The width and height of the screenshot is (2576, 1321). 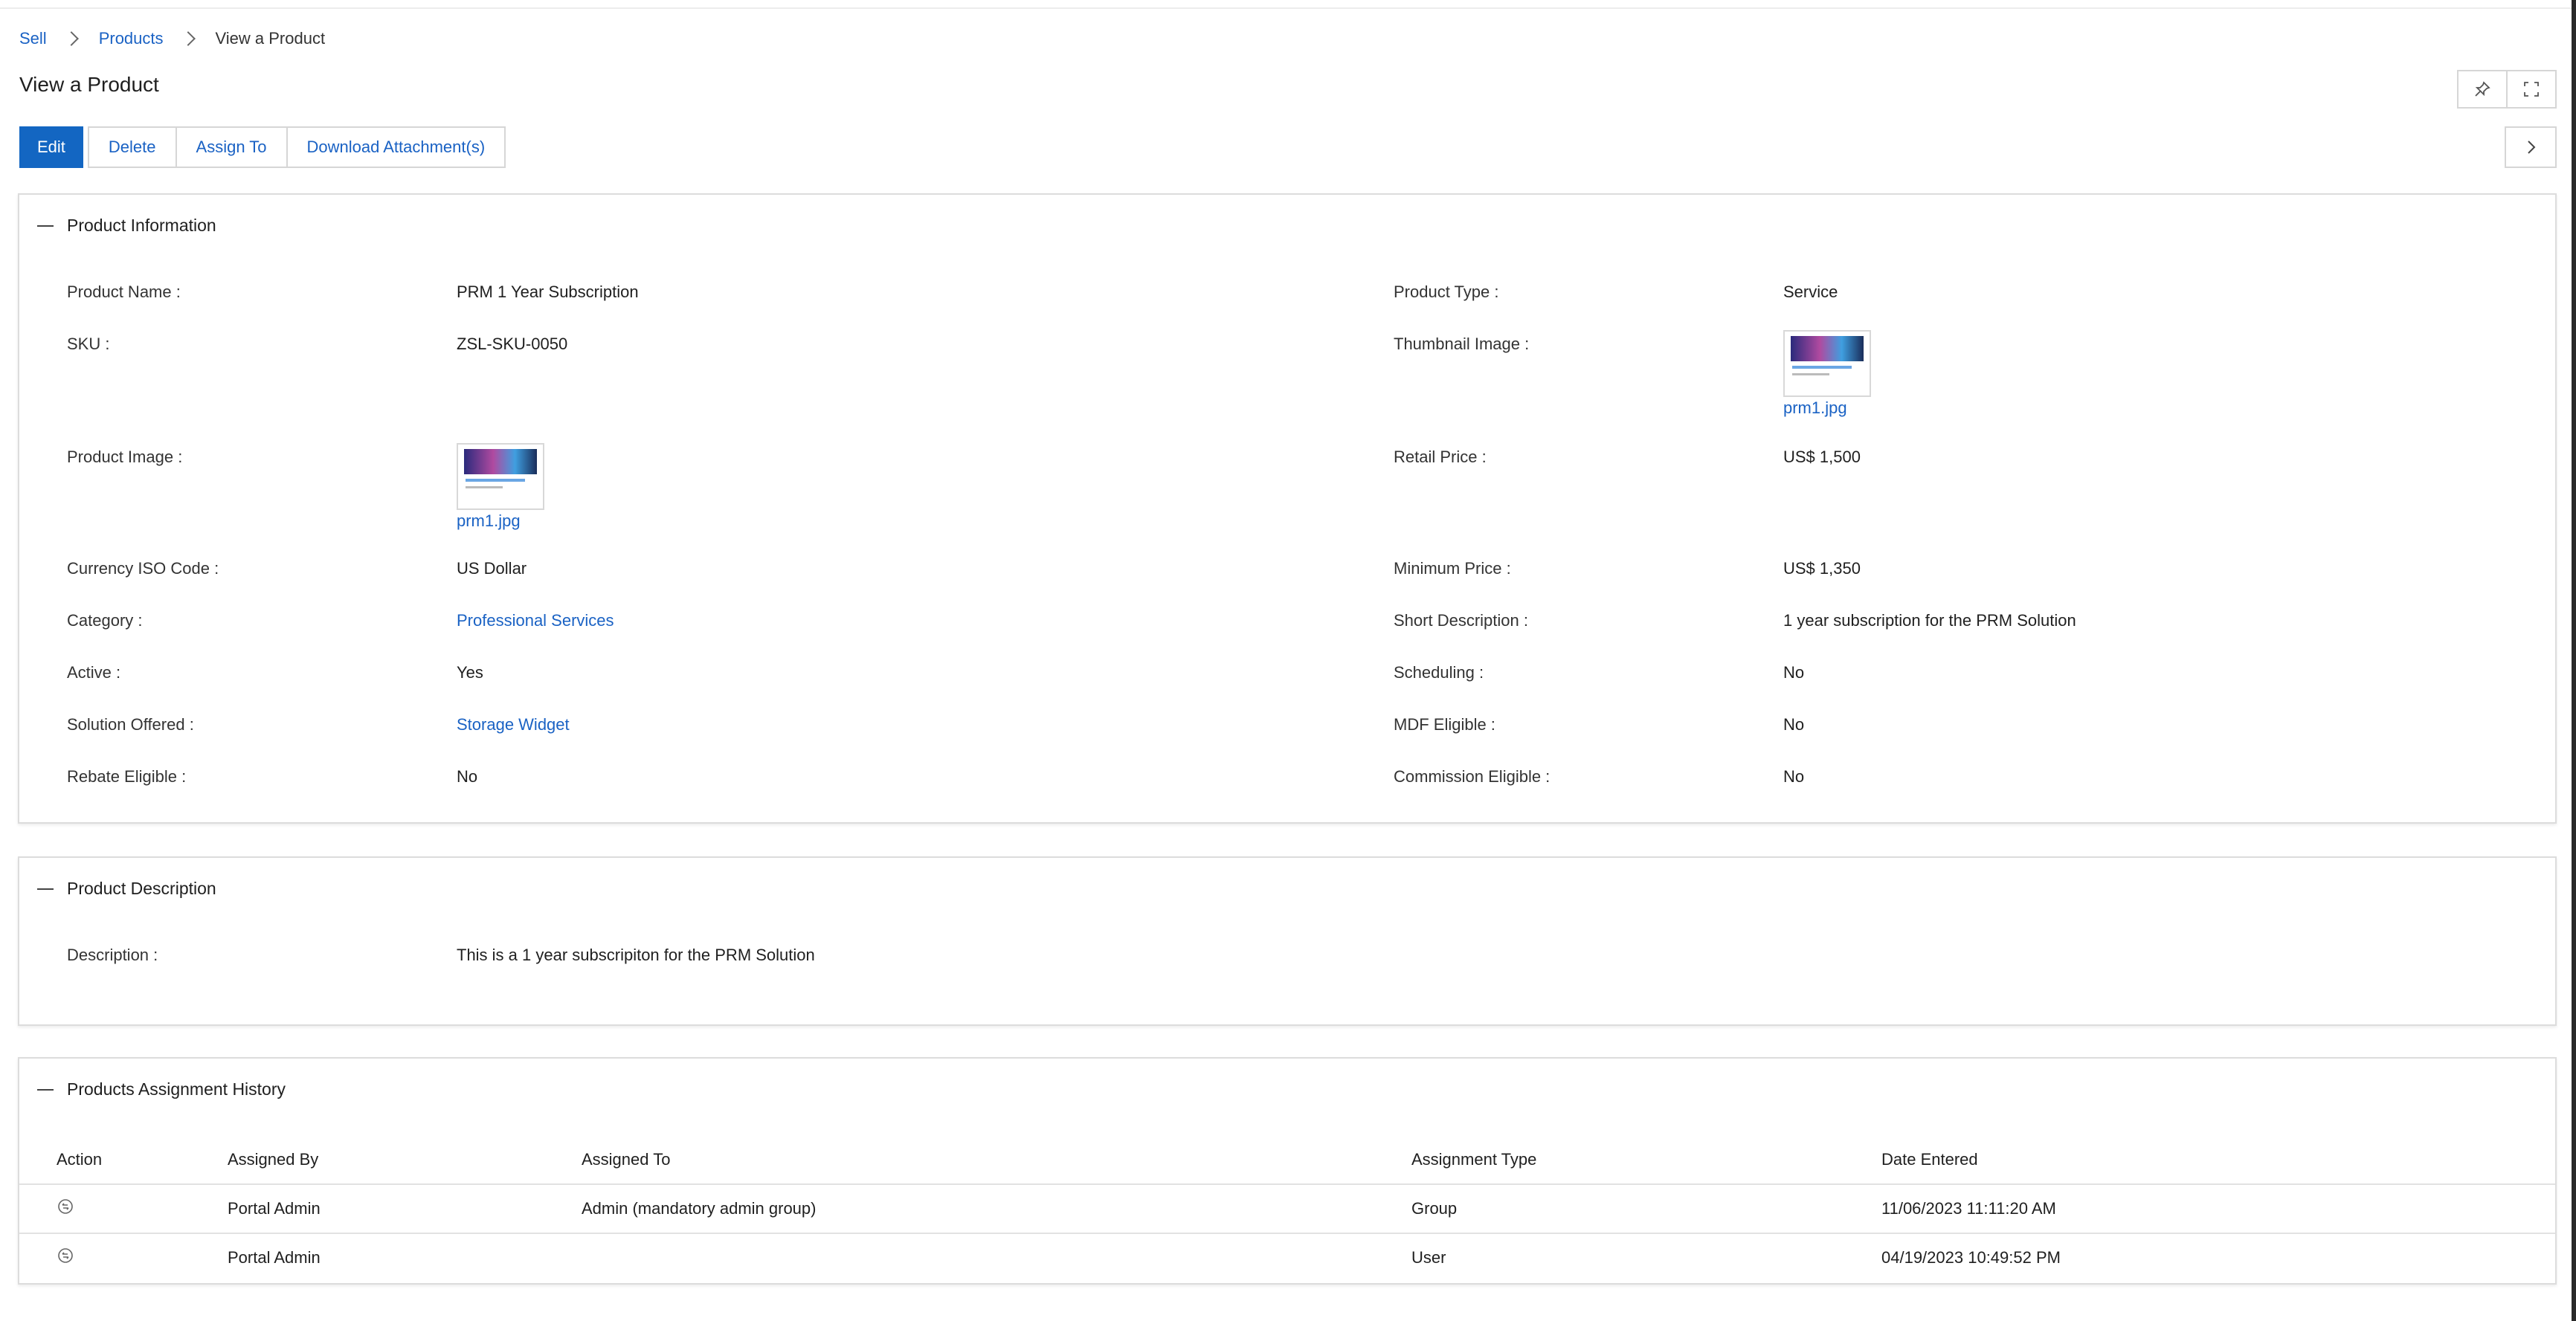 What do you see at coordinates (2218, 1209) in the screenshot?
I see `date-entered-cell: 11/06/2023 11:11:20 AM` at bounding box center [2218, 1209].